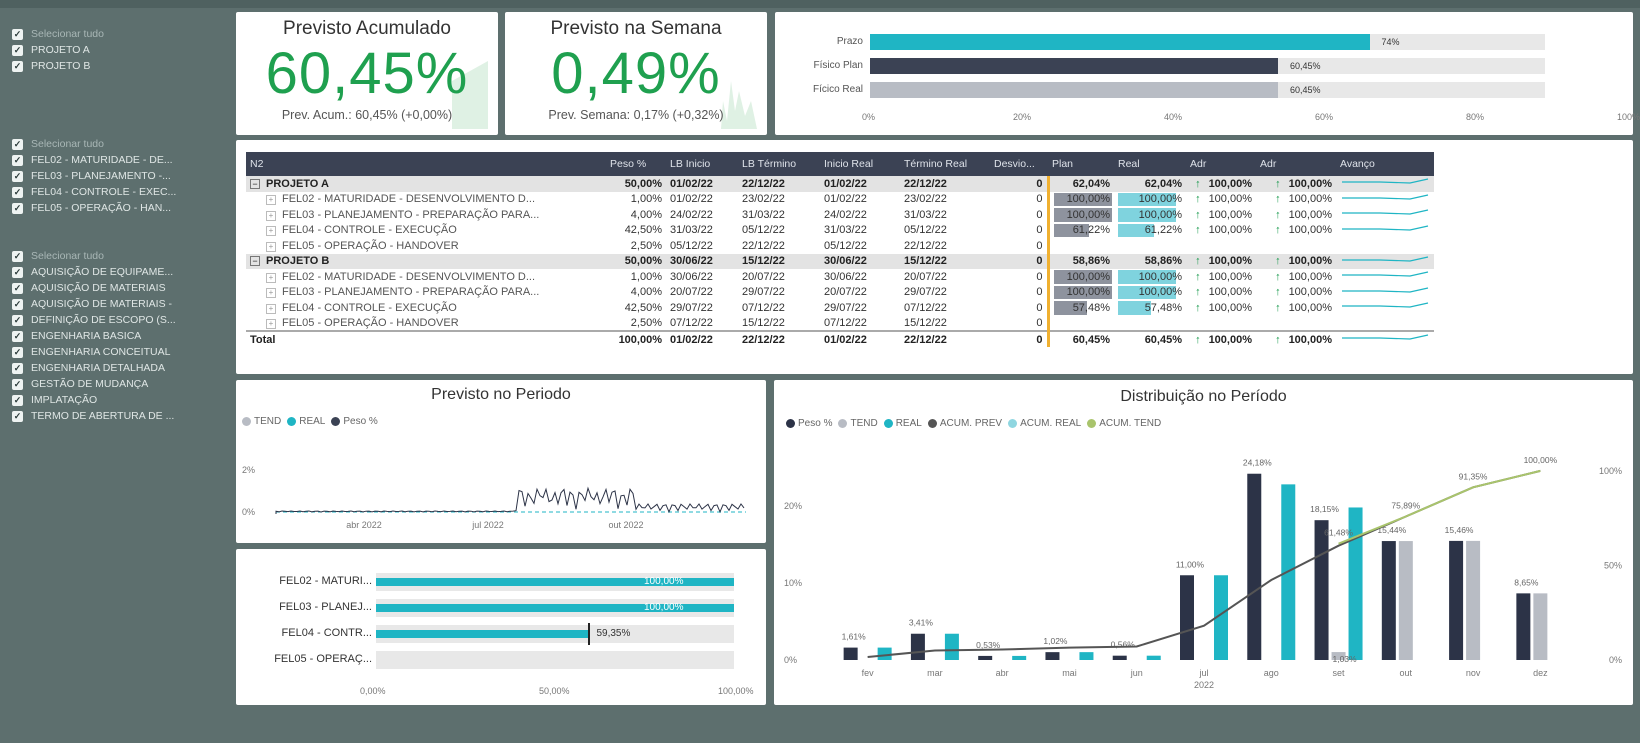 This screenshot has height=743, width=1640. I want to click on slicer-option: ✓ AQUISIÇÃO DE MATERIAIS -, so click(122, 304).